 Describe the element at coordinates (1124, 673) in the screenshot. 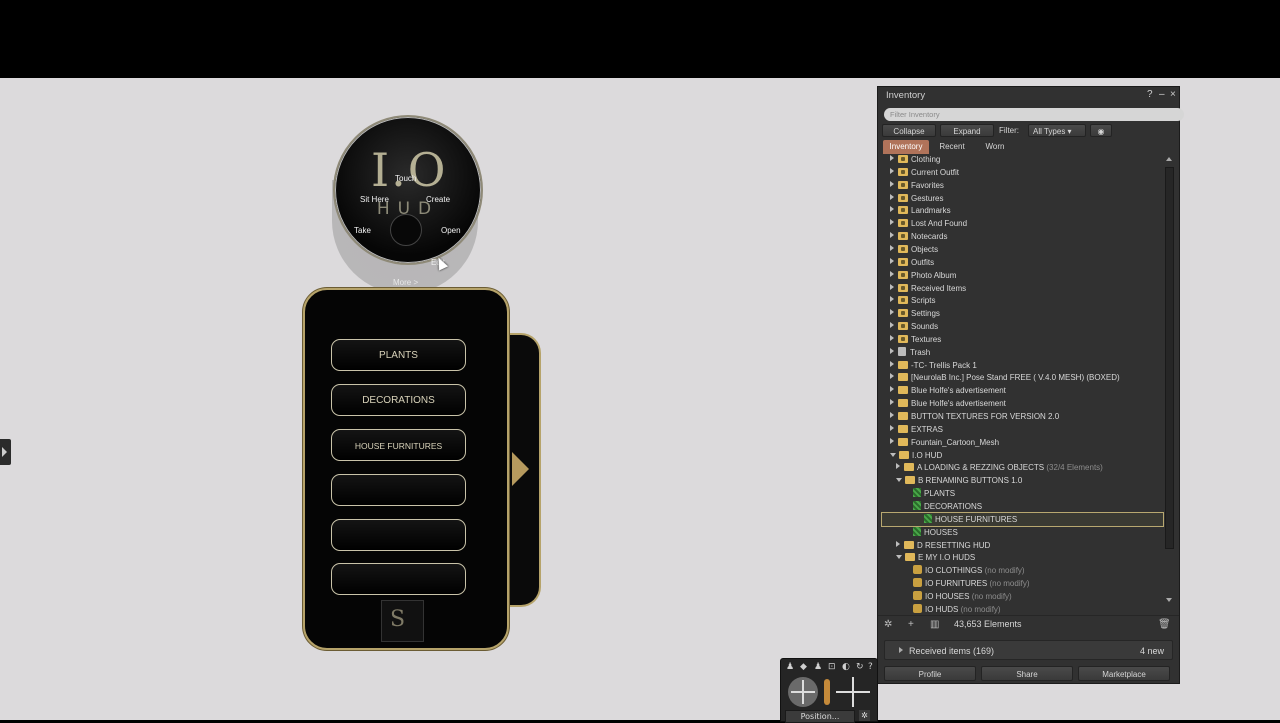

I see `marketplace-button: Marketplace` at that location.